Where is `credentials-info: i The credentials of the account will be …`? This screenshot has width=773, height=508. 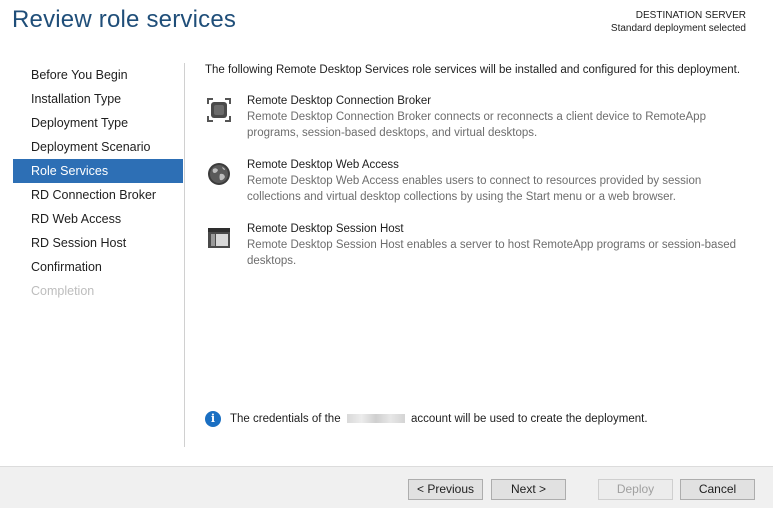
credentials-info: i The credentials of the account will be … is located at coordinates (426, 419).